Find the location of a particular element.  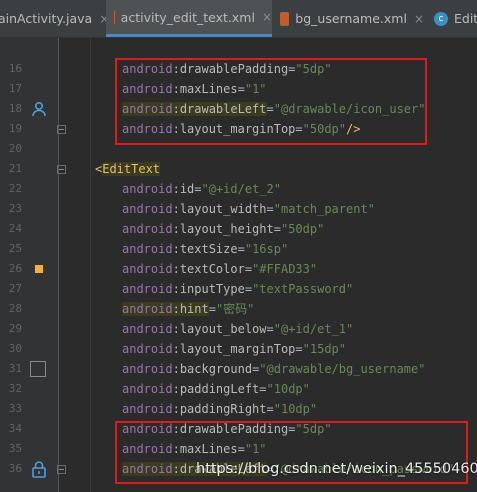

code-line: 22 android:id="@+id/et_2" is located at coordinates (238, 189).